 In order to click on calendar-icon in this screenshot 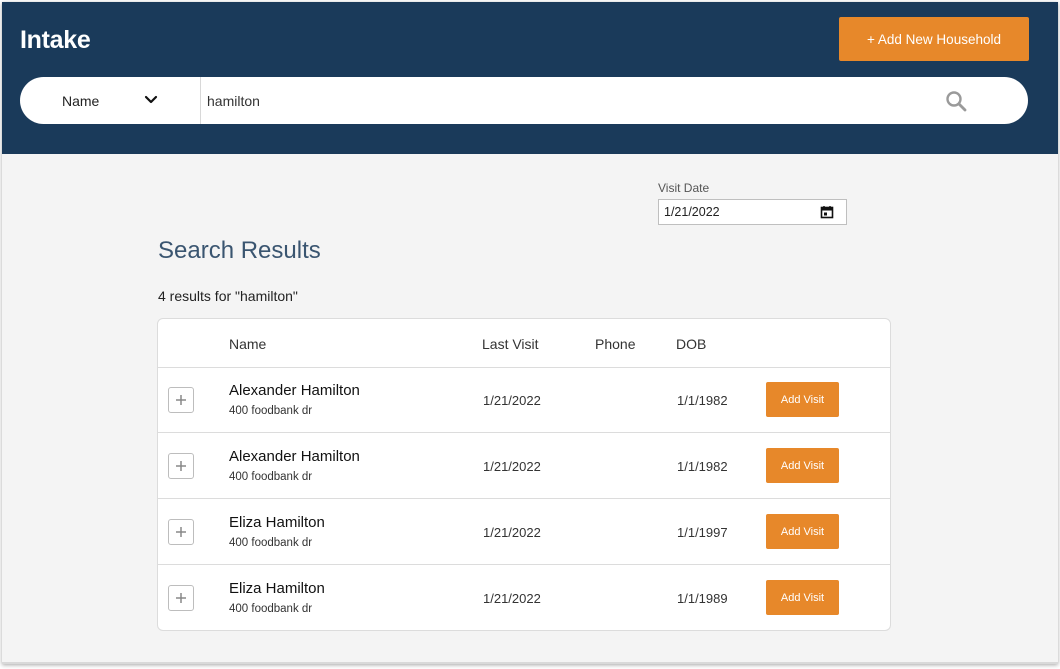, I will do `click(827, 212)`.